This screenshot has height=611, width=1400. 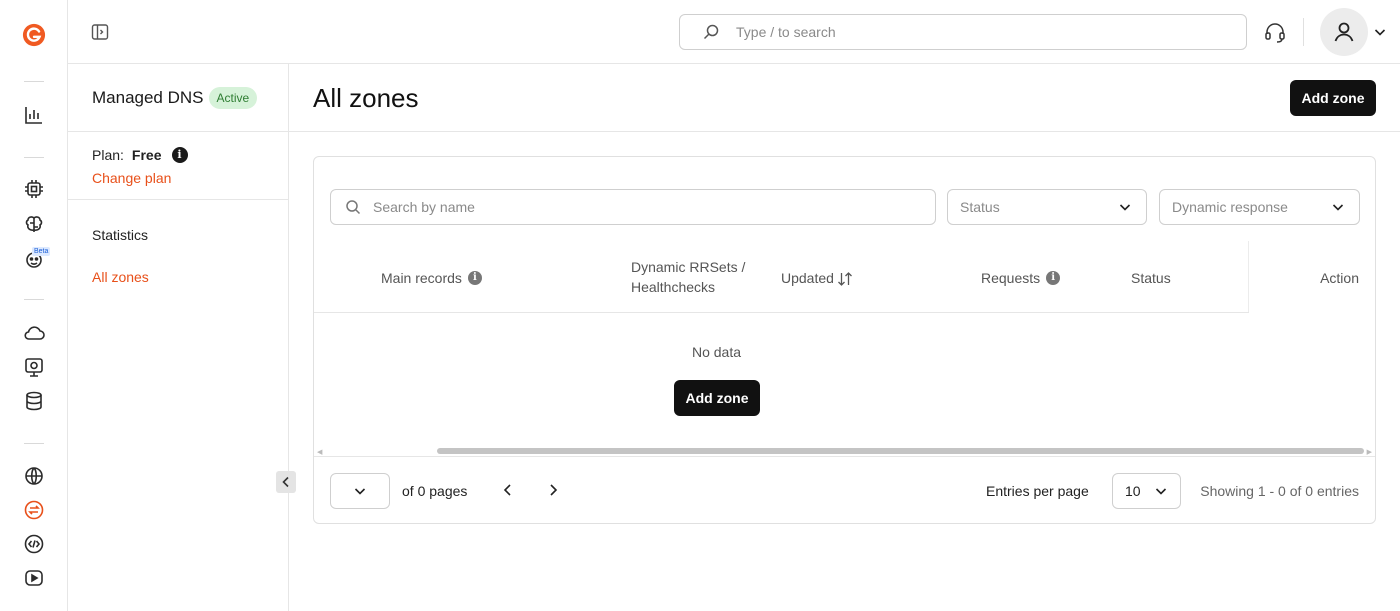 What do you see at coordinates (980, 207) in the screenshot?
I see `status-filter-placeholder: Status` at bounding box center [980, 207].